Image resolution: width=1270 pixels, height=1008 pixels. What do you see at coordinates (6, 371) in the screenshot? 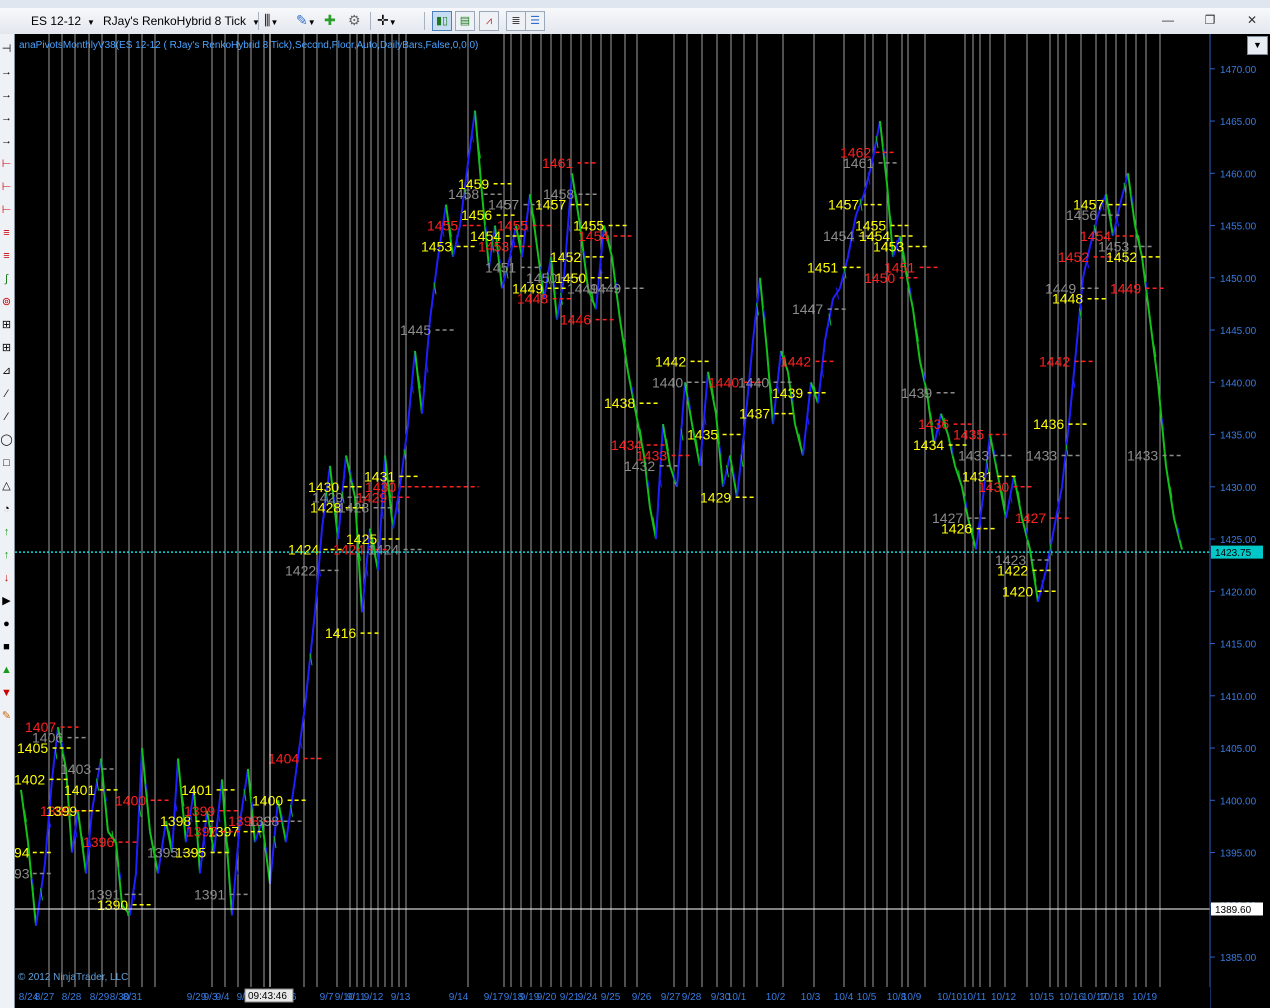
I see `drawing-tool-icon: ⊿` at bounding box center [6, 371].